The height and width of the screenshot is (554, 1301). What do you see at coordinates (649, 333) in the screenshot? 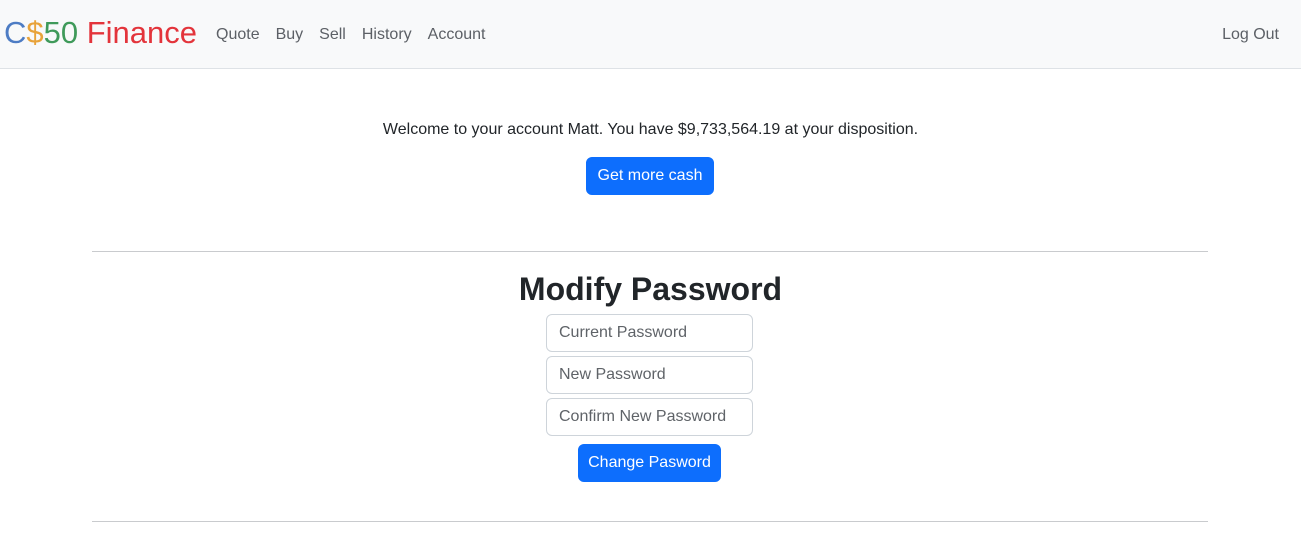
I see `current-password-input` at bounding box center [649, 333].